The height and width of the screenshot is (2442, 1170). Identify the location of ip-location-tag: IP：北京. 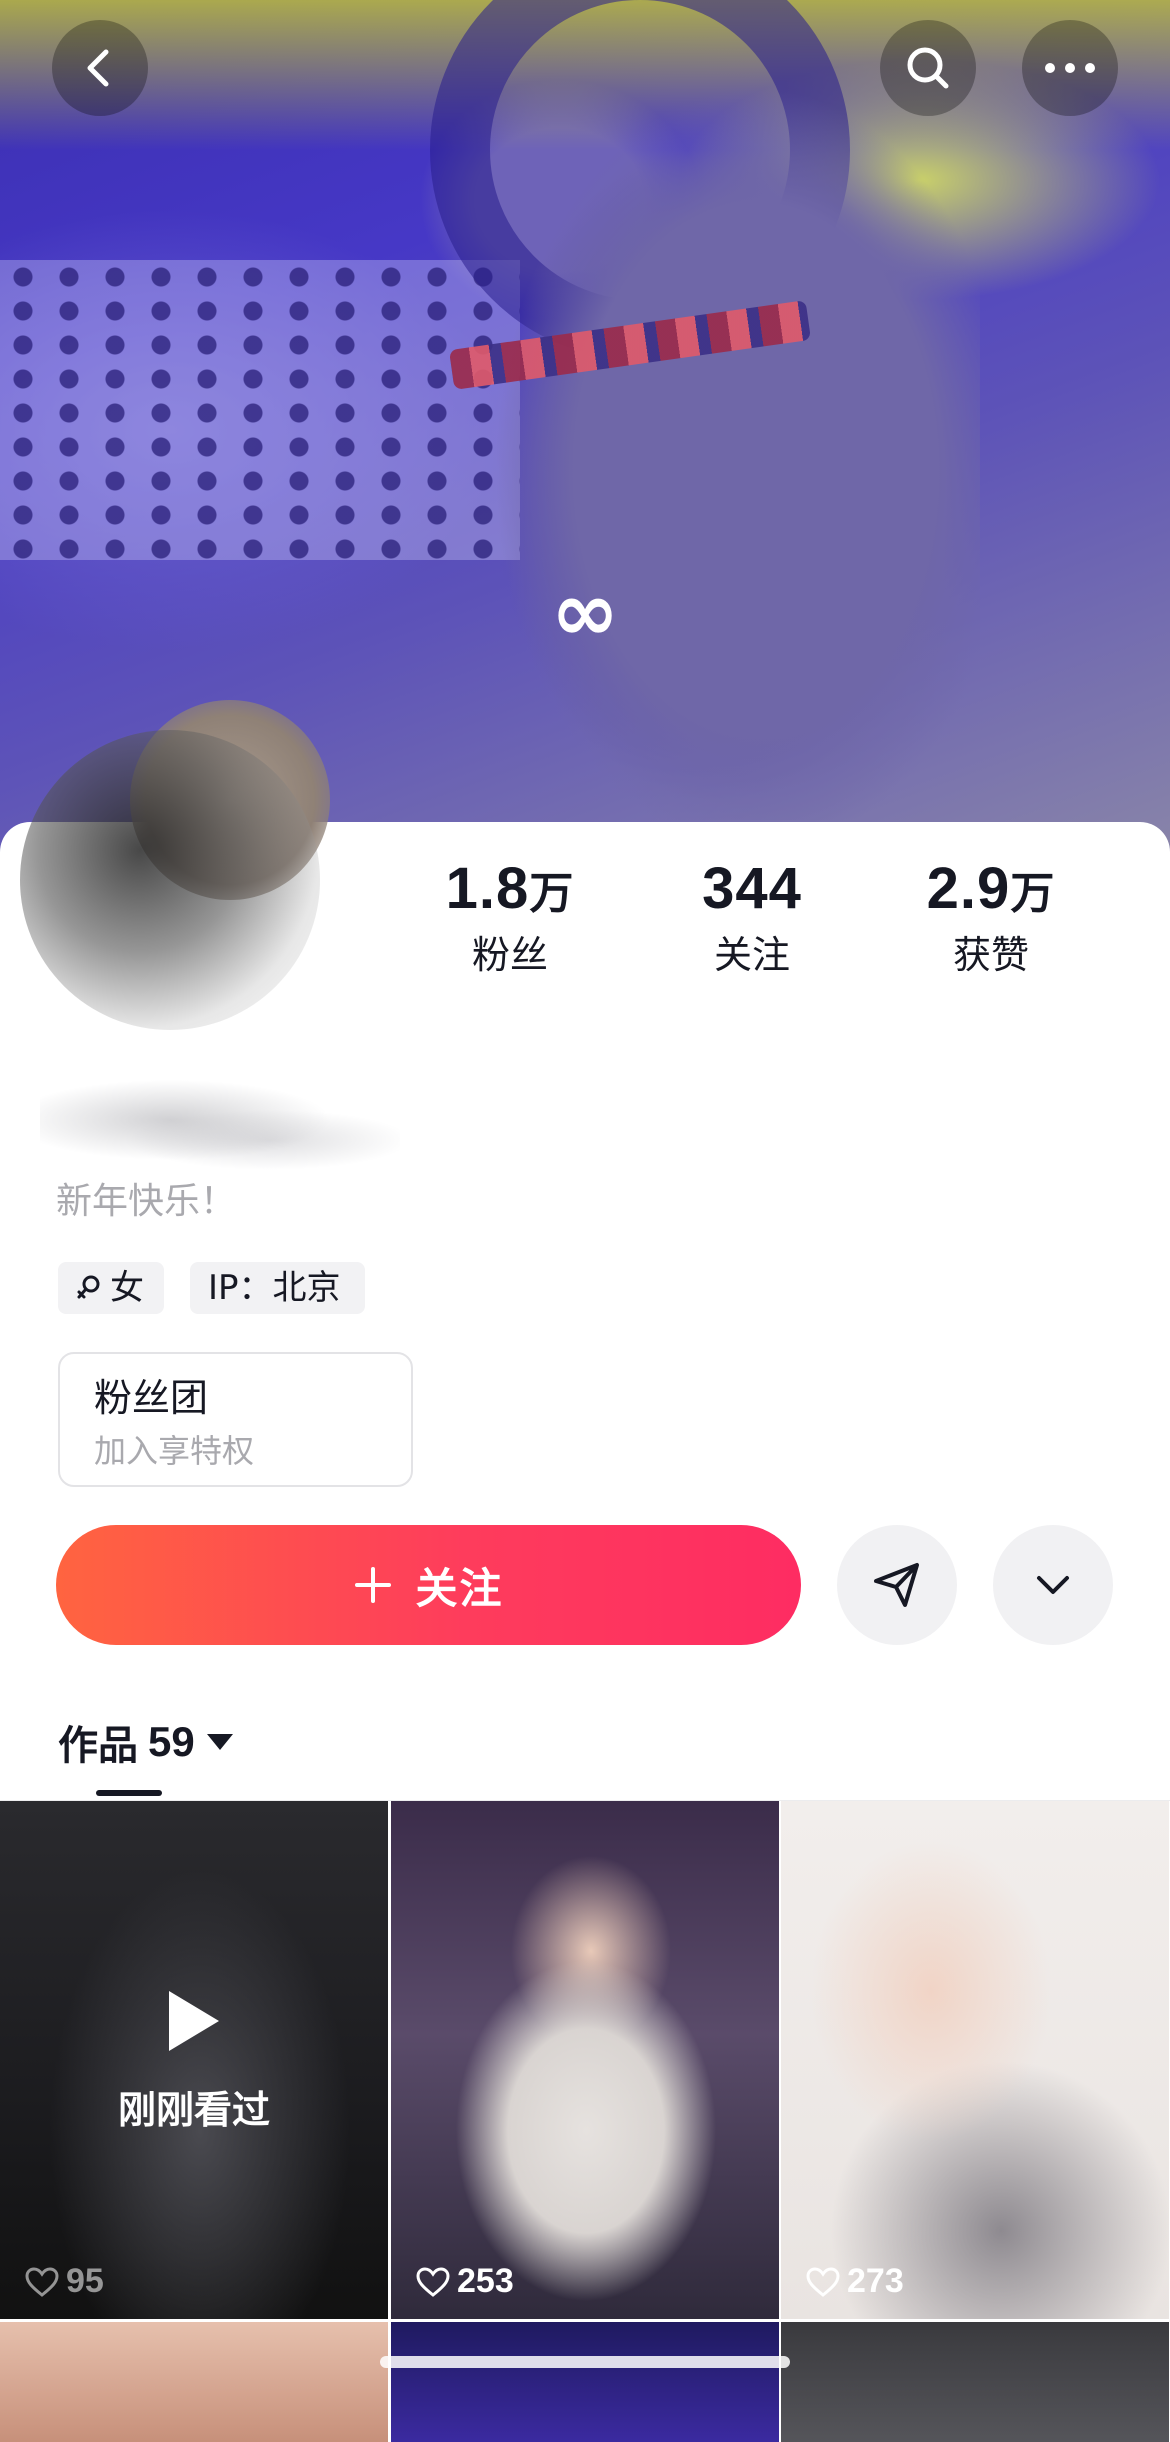
(277, 1288).